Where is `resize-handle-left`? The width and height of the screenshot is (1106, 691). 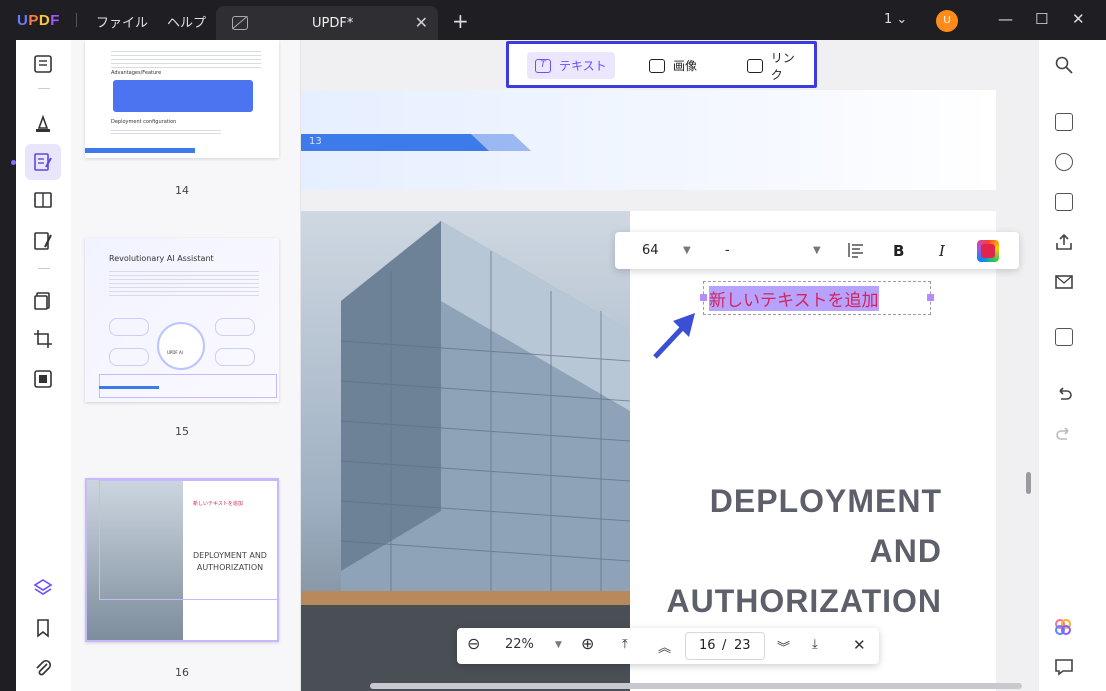
resize-handle-left is located at coordinates (703, 297).